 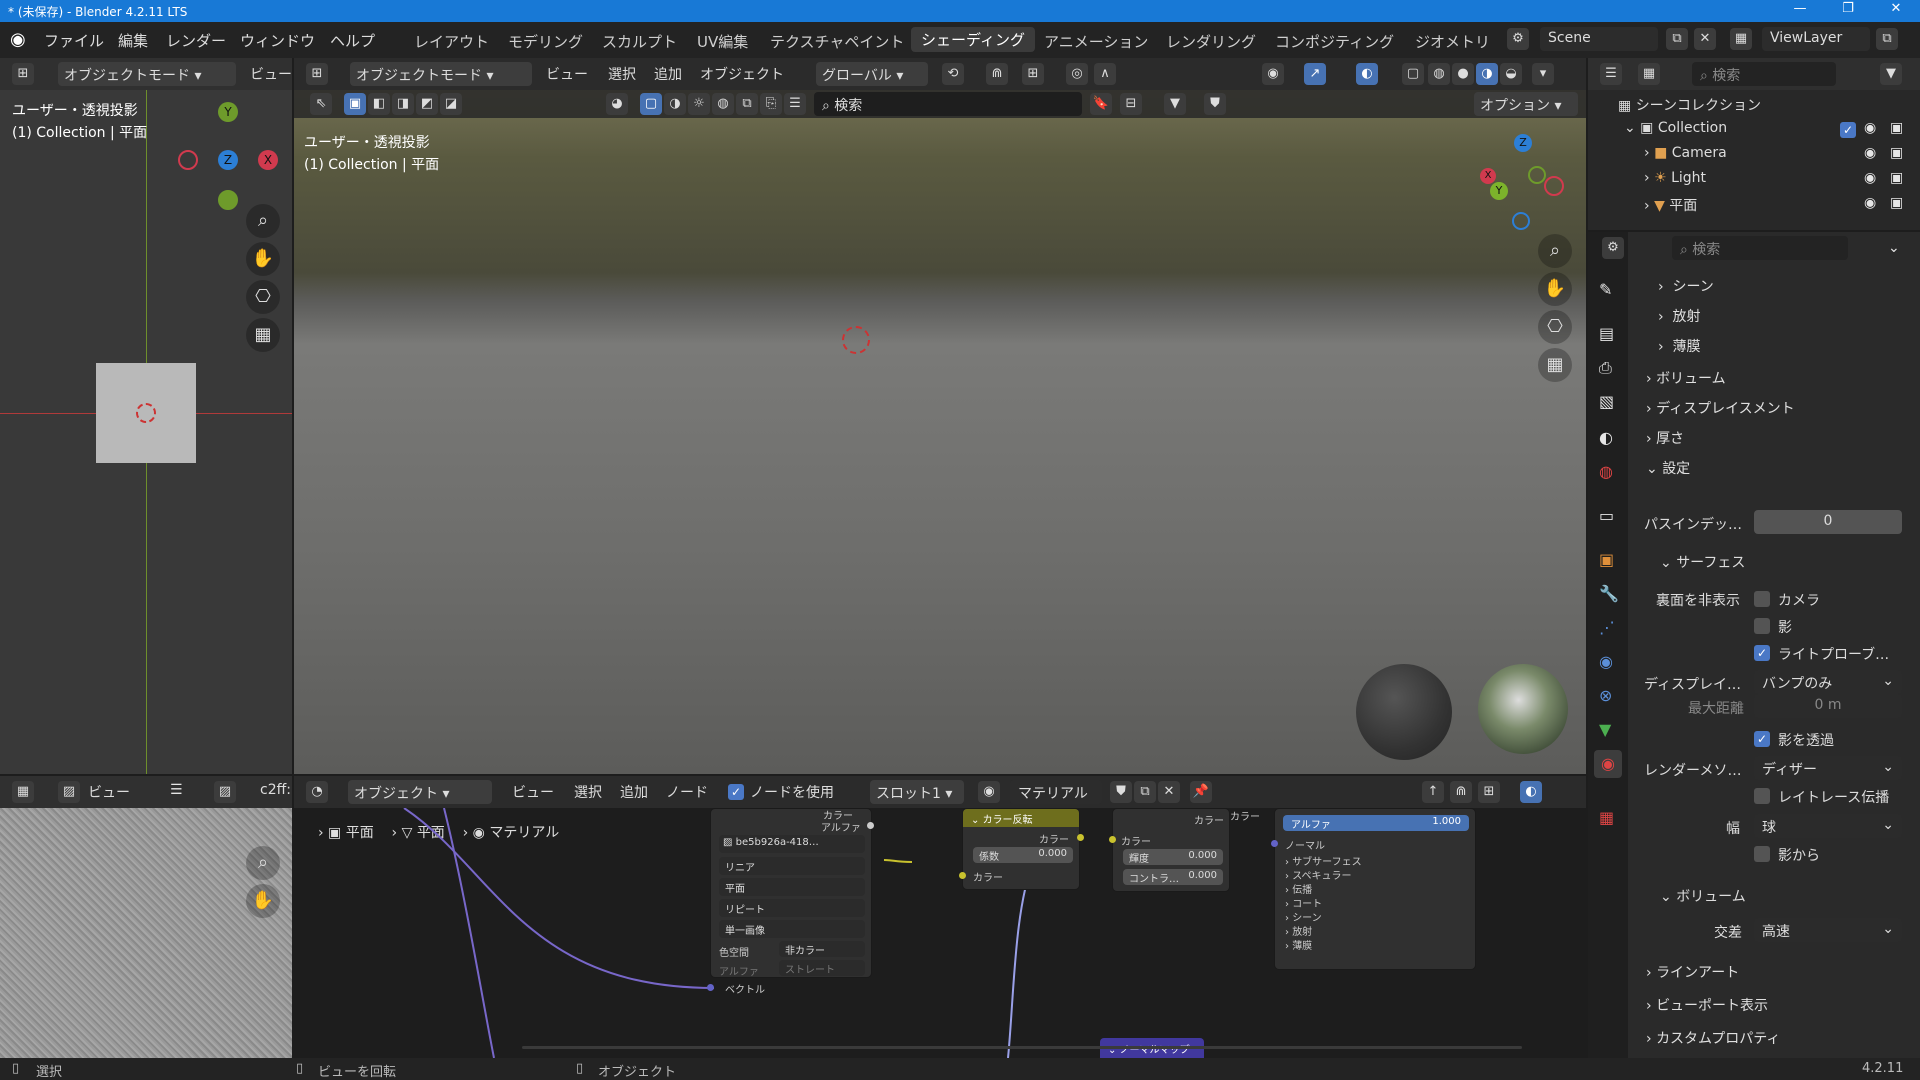 I want to click on constraints-tab-icon: ⊗, so click(x=1605, y=695).